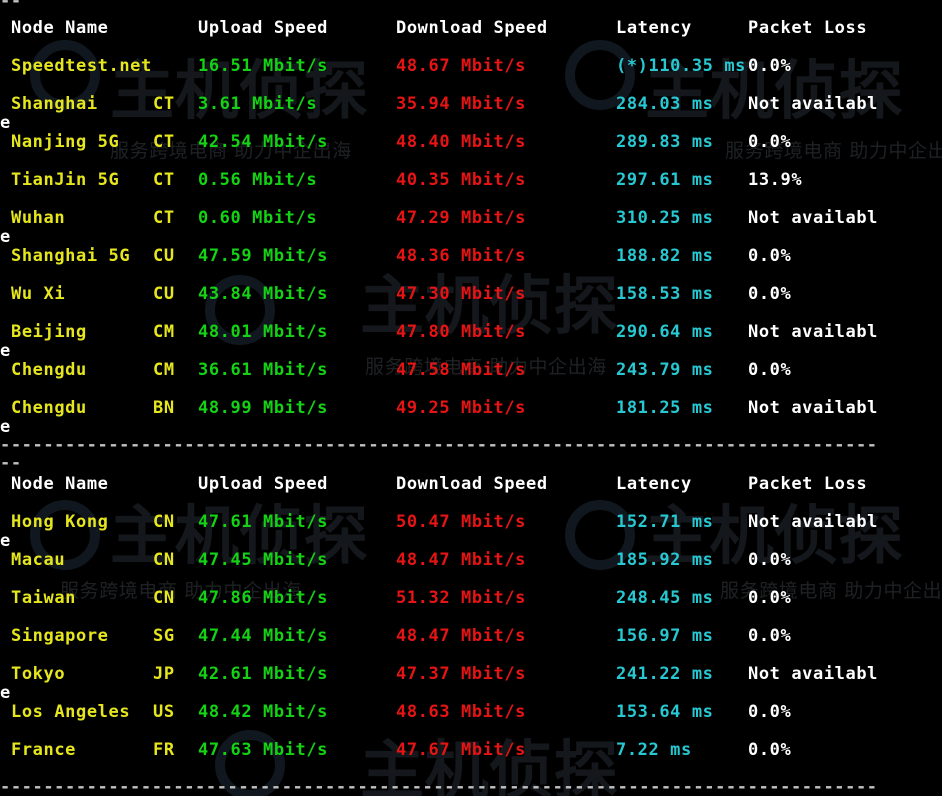 The width and height of the screenshot is (942, 796). Describe the element at coordinates (665, 636) in the screenshot. I see `row-latency: 156.97 ms` at that location.